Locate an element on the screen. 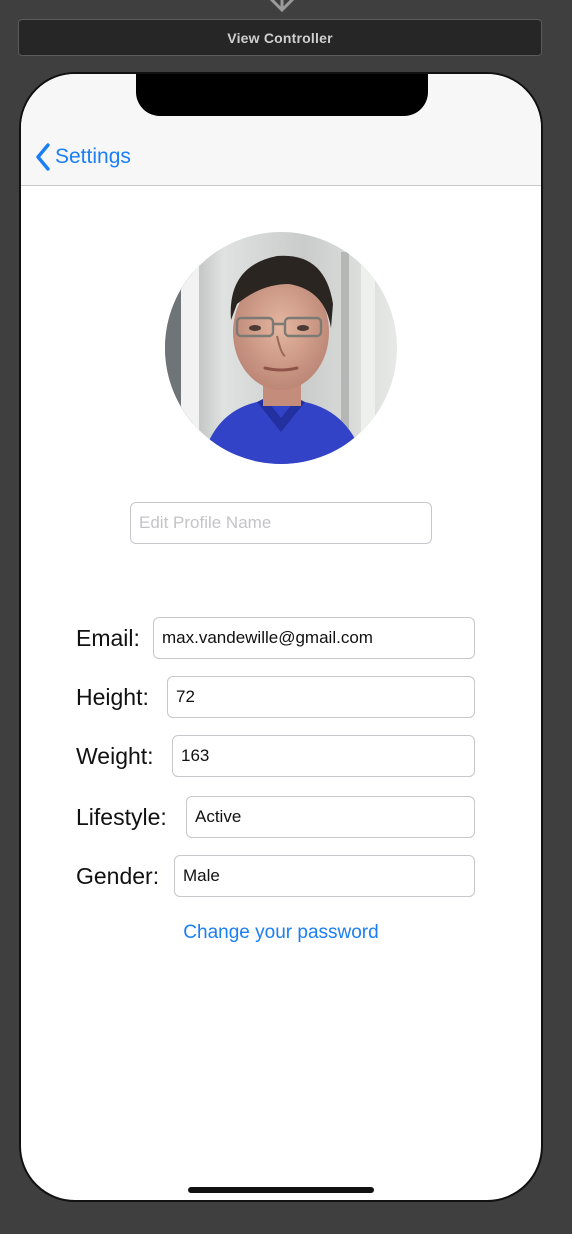 The image size is (572, 1234). back-button-label: Settings is located at coordinates (93, 156).